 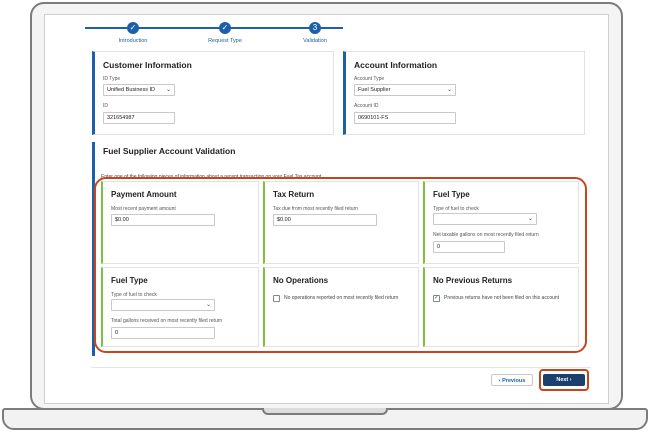 I want to click on id-type-select: Unified Business ID ⌄, so click(x=139, y=90).